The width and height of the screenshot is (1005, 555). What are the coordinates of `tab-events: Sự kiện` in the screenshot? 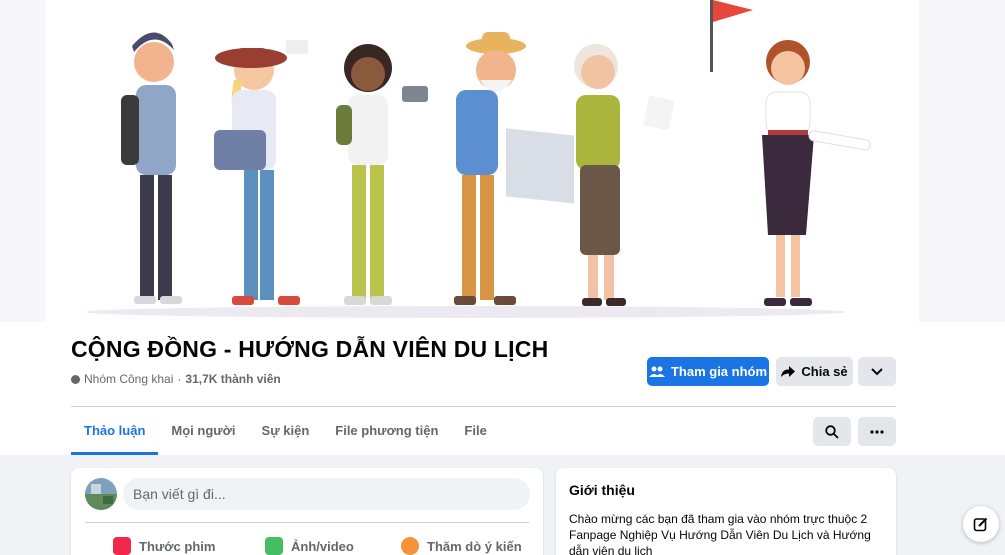 It's located at (286, 431).